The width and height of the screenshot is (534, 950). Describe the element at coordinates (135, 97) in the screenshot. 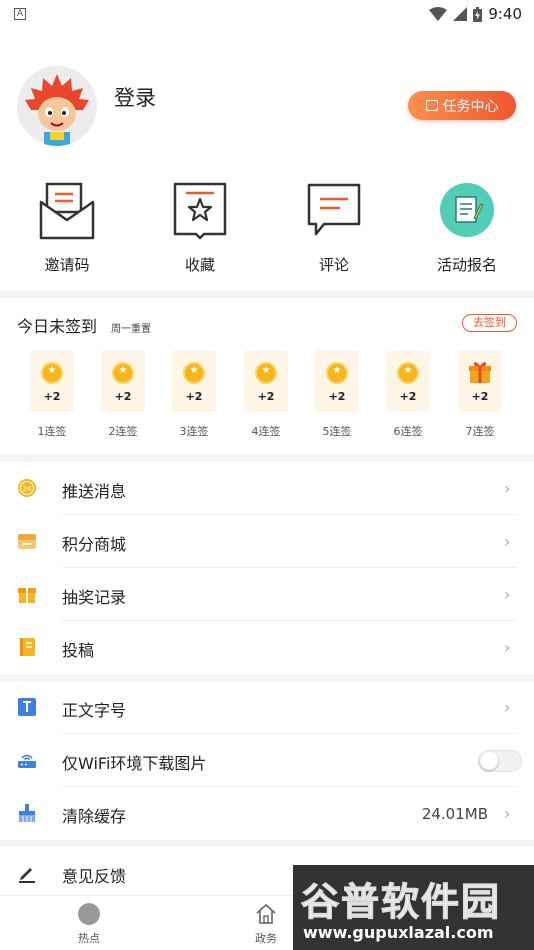

I see `login-link: 登录` at that location.